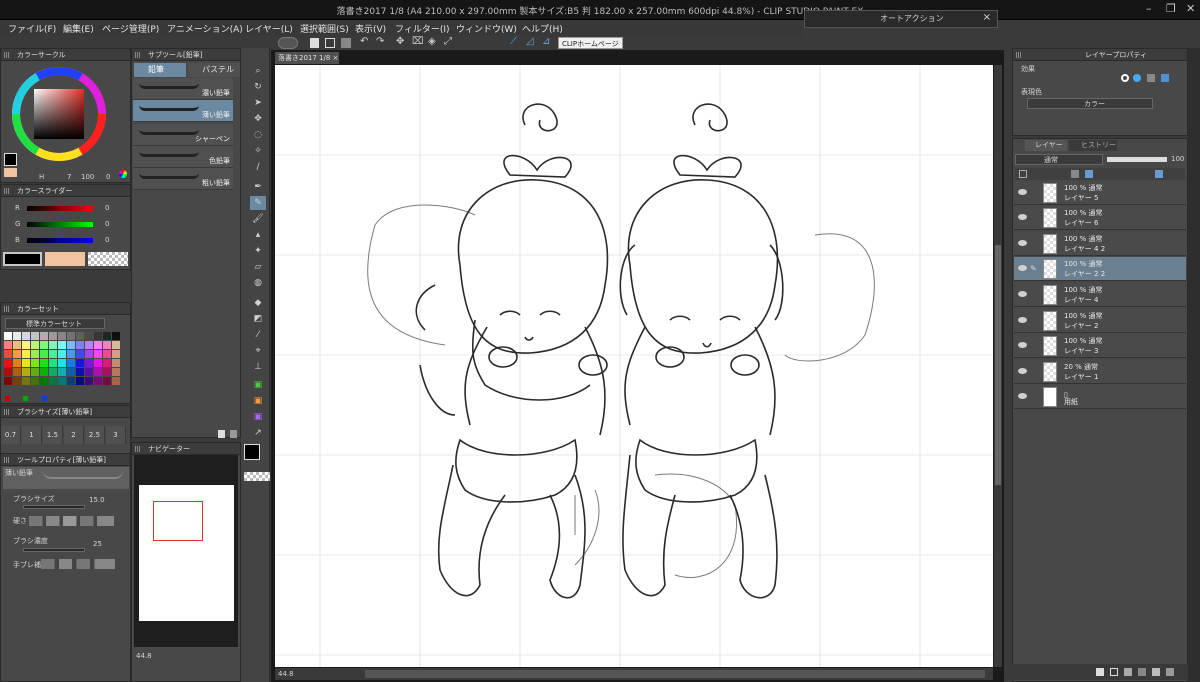 This screenshot has width=1200, height=682. What do you see at coordinates (1059, 159) in the screenshot?
I see `blend-mode-select: 通常` at bounding box center [1059, 159].